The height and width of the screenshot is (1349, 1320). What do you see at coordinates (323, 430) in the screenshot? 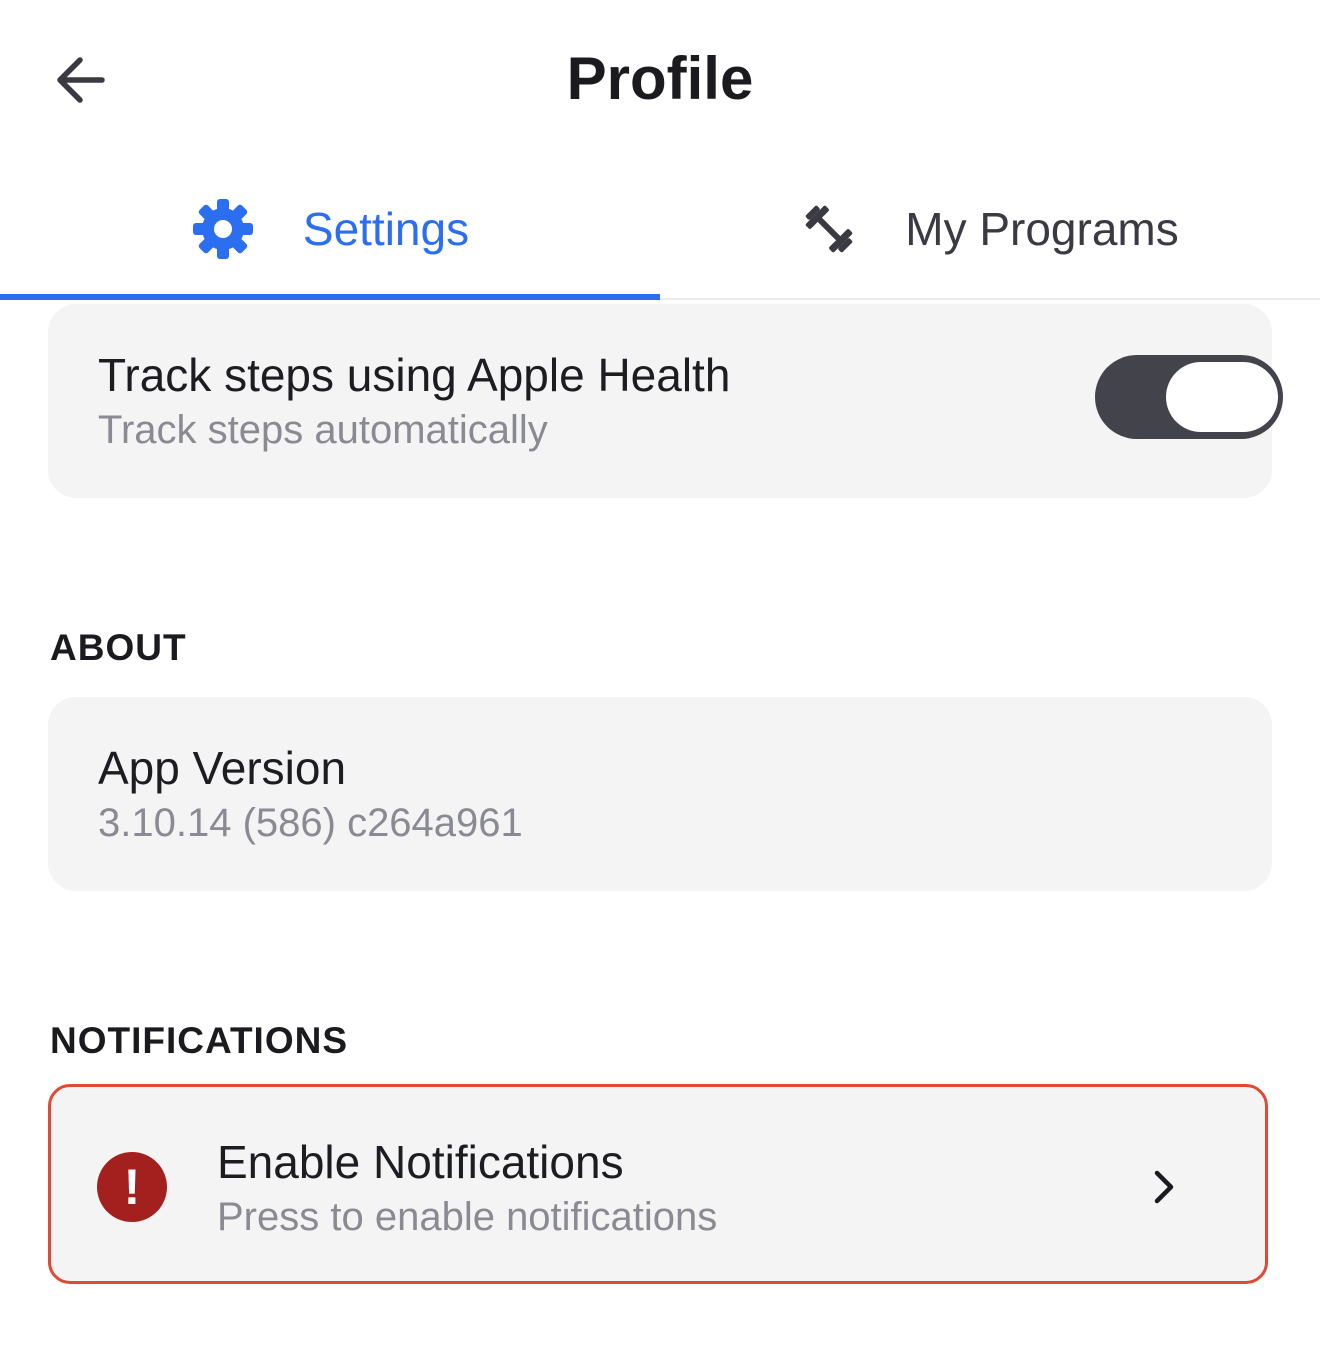
I see `track-steps-subtitle: Track steps automatically` at bounding box center [323, 430].